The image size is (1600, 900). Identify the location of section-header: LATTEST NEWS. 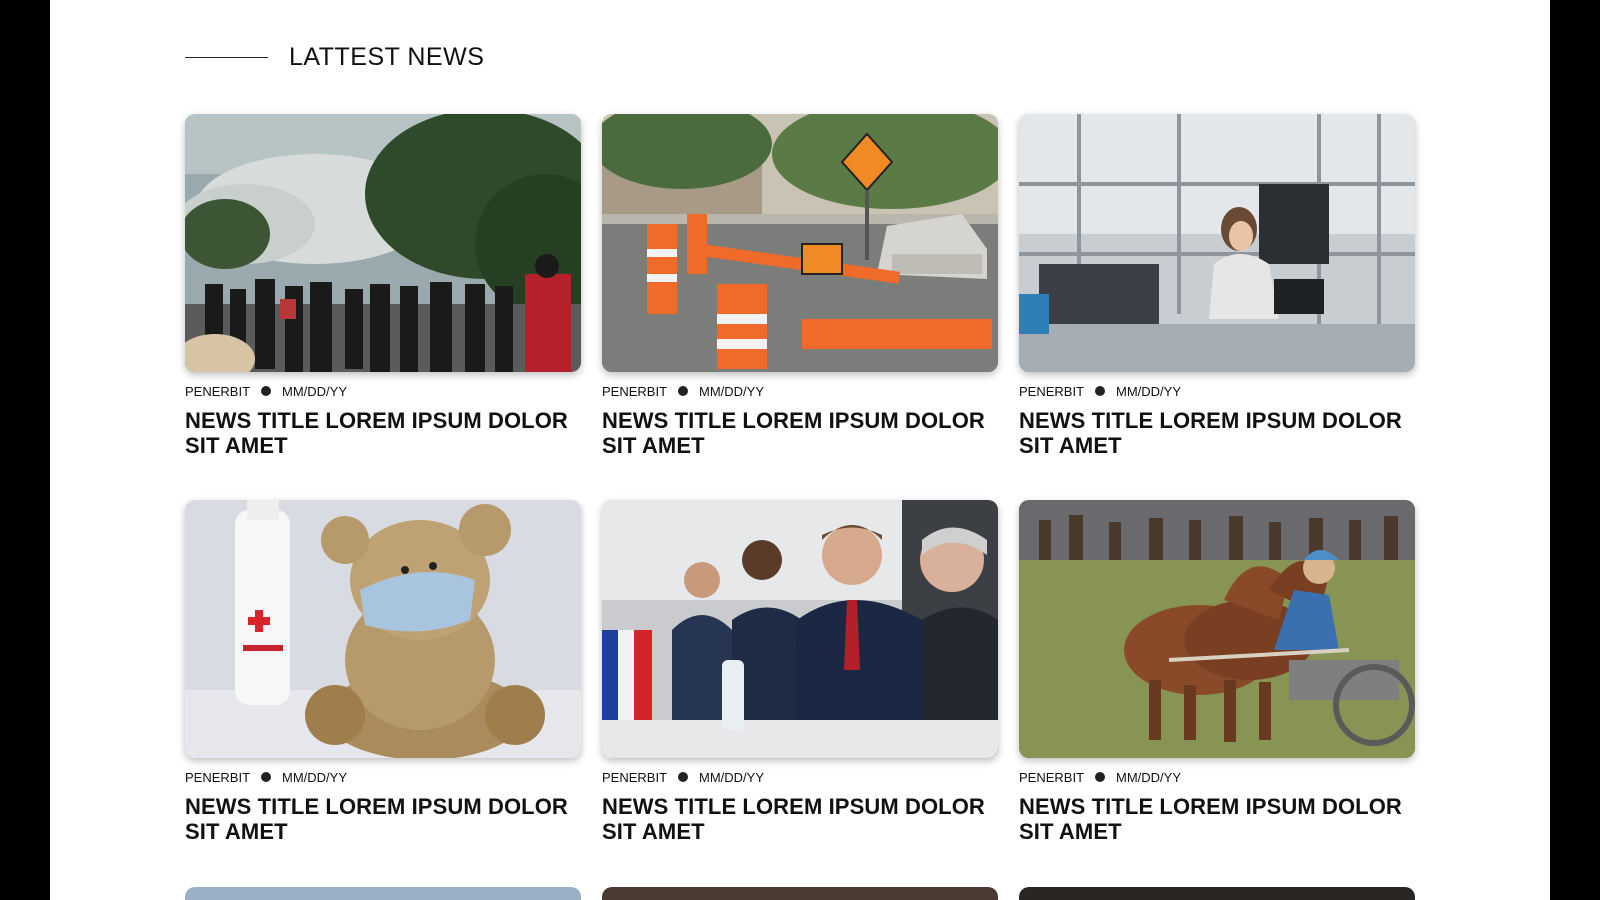
(334, 57).